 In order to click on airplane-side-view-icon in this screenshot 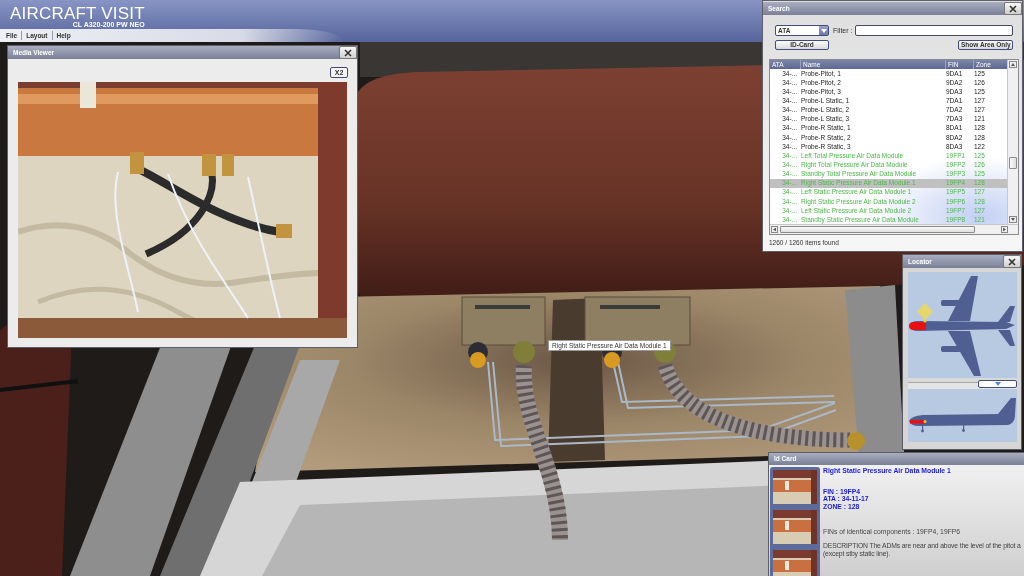, I will do `click(962, 415)`.